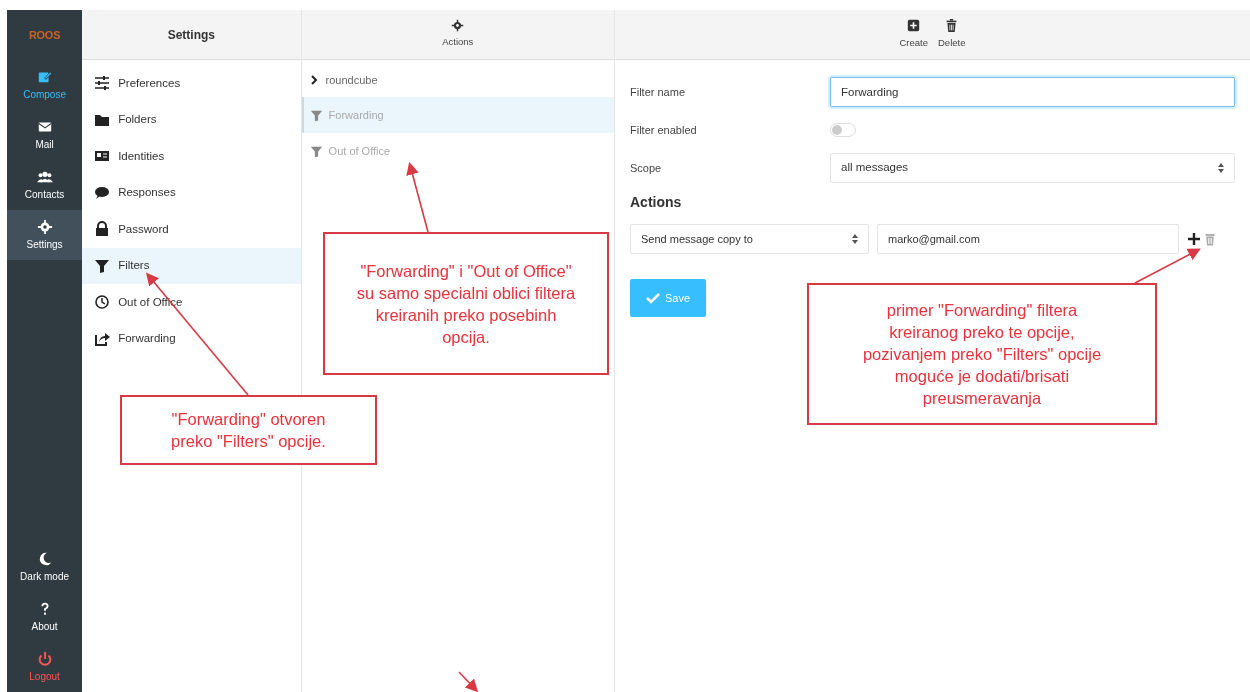 This screenshot has height=692, width=1250. I want to click on nav-button: About, so click(45, 617).